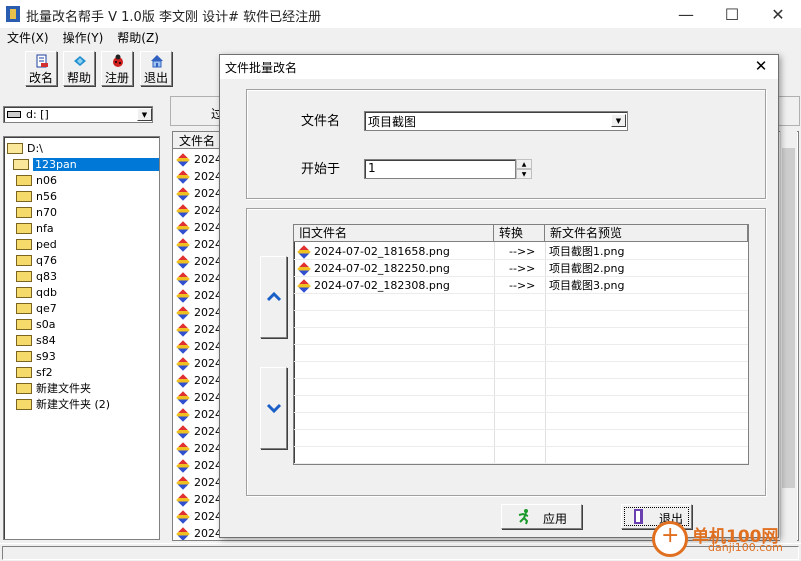  I want to click on tree-item: qdb, so click(36, 292).